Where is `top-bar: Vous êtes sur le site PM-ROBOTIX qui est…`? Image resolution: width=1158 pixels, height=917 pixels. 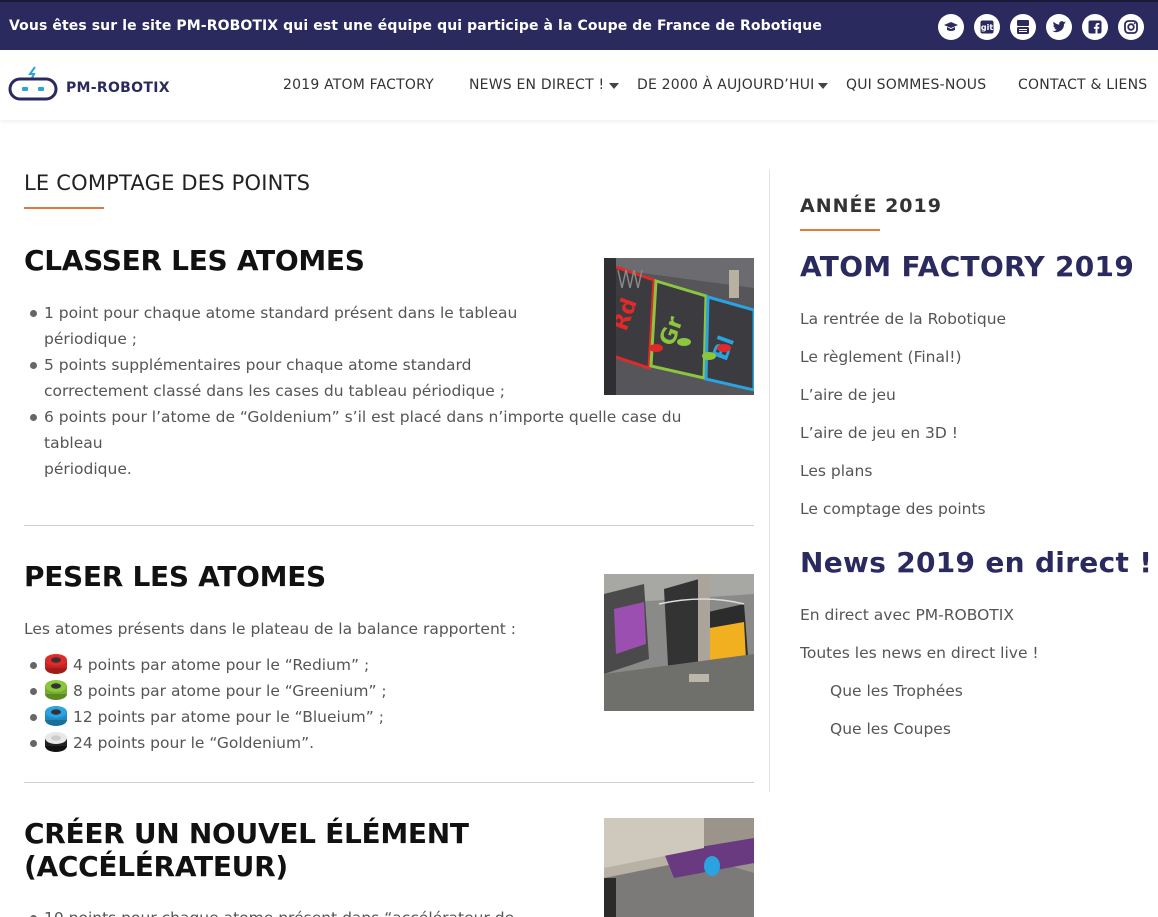 top-bar: Vous êtes sur le site PM-ROBOTIX qui est… is located at coordinates (579, 25).